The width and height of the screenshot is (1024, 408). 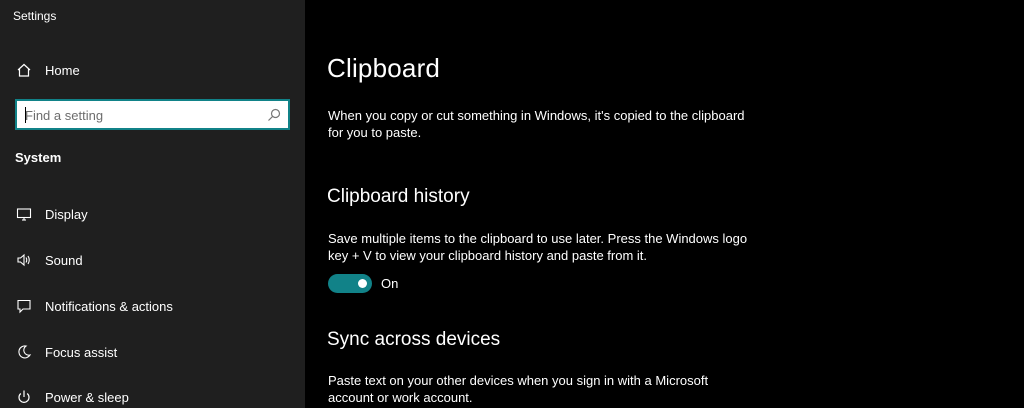 I want to click on search-input, so click(x=142, y=115).